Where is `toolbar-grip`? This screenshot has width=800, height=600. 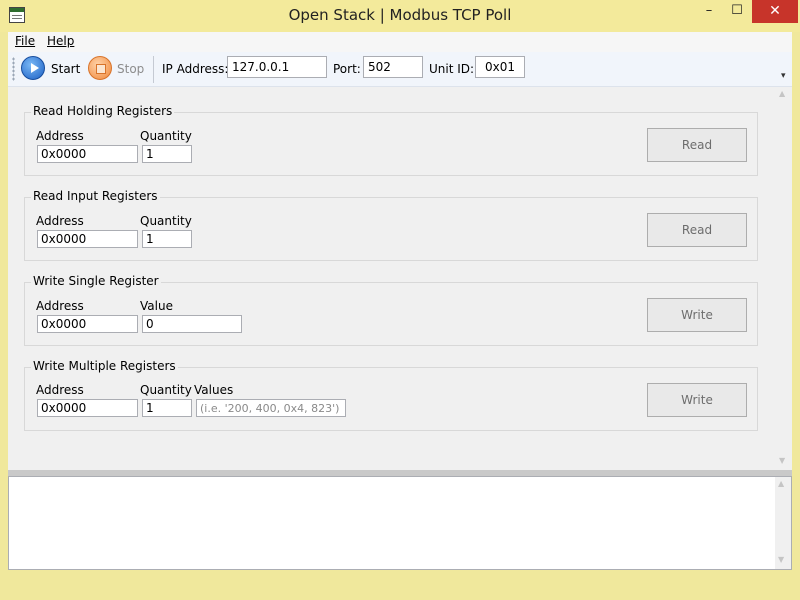 toolbar-grip is located at coordinates (13, 69).